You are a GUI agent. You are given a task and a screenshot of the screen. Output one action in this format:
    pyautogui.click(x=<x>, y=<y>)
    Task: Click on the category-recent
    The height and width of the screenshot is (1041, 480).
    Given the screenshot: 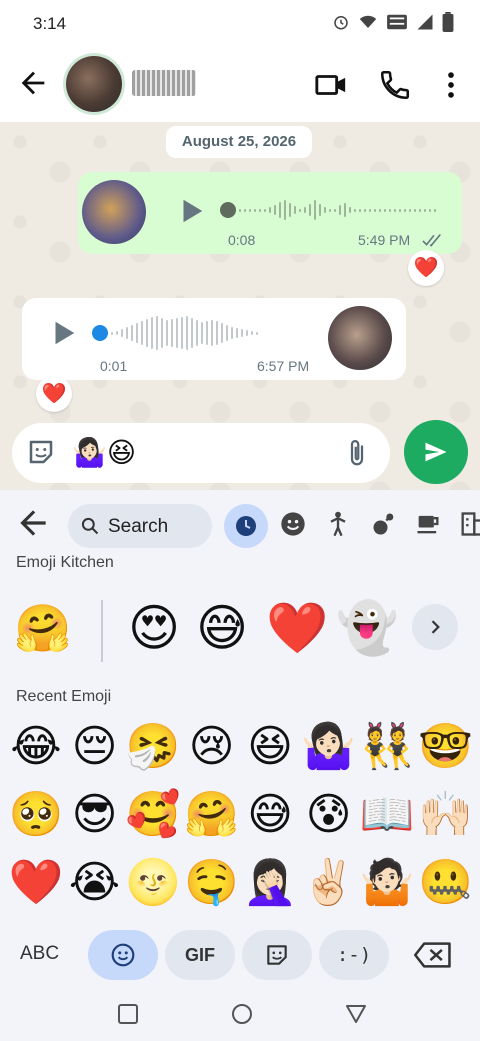 What is the action you would take?
    pyautogui.click(x=246, y=526)
    